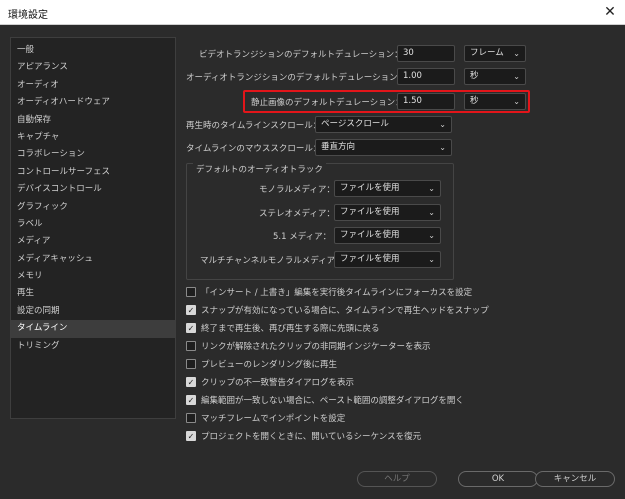  Describe the element at coordinates (370, 235) in the screenshot. I see `surround-media-value: ファイルを使用` at that location.